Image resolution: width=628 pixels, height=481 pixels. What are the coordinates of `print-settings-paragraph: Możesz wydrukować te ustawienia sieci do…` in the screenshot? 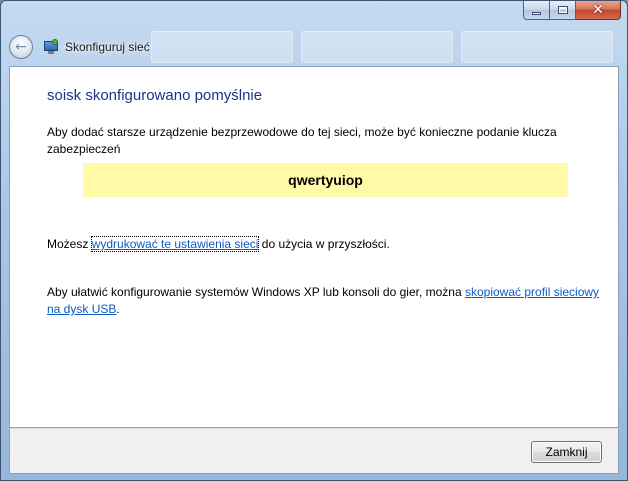 It's located at (218, 244).